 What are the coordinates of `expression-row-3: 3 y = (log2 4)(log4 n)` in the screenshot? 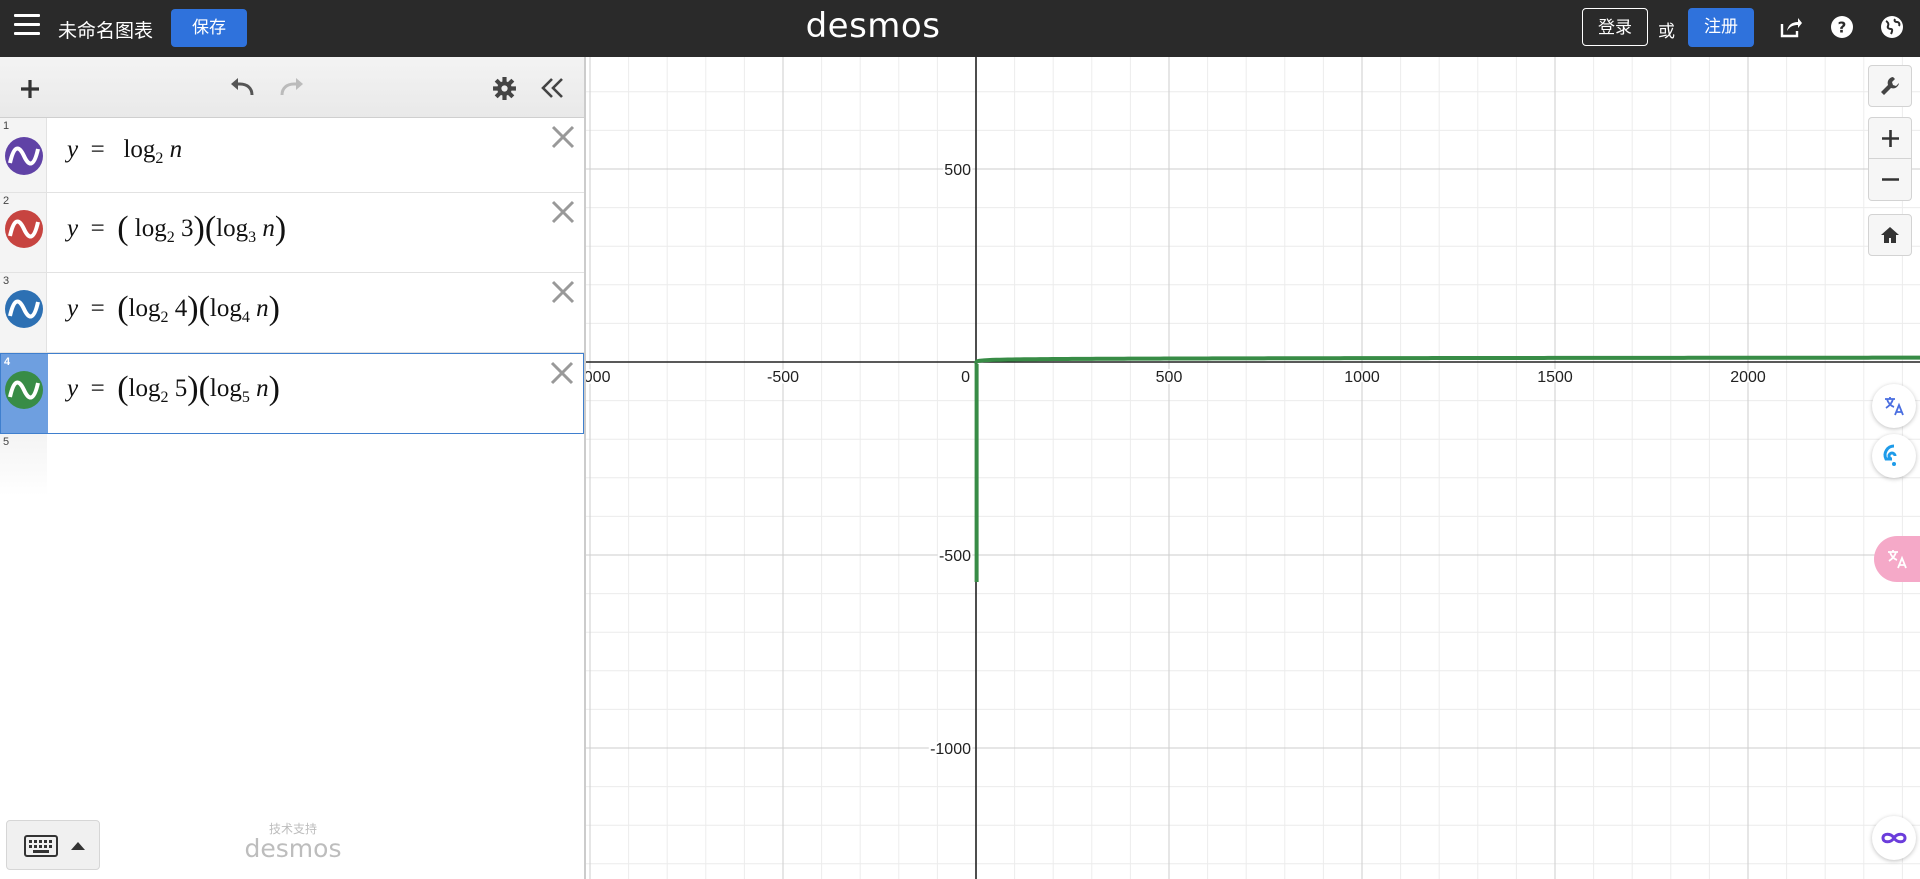 It's located at (292, 313).